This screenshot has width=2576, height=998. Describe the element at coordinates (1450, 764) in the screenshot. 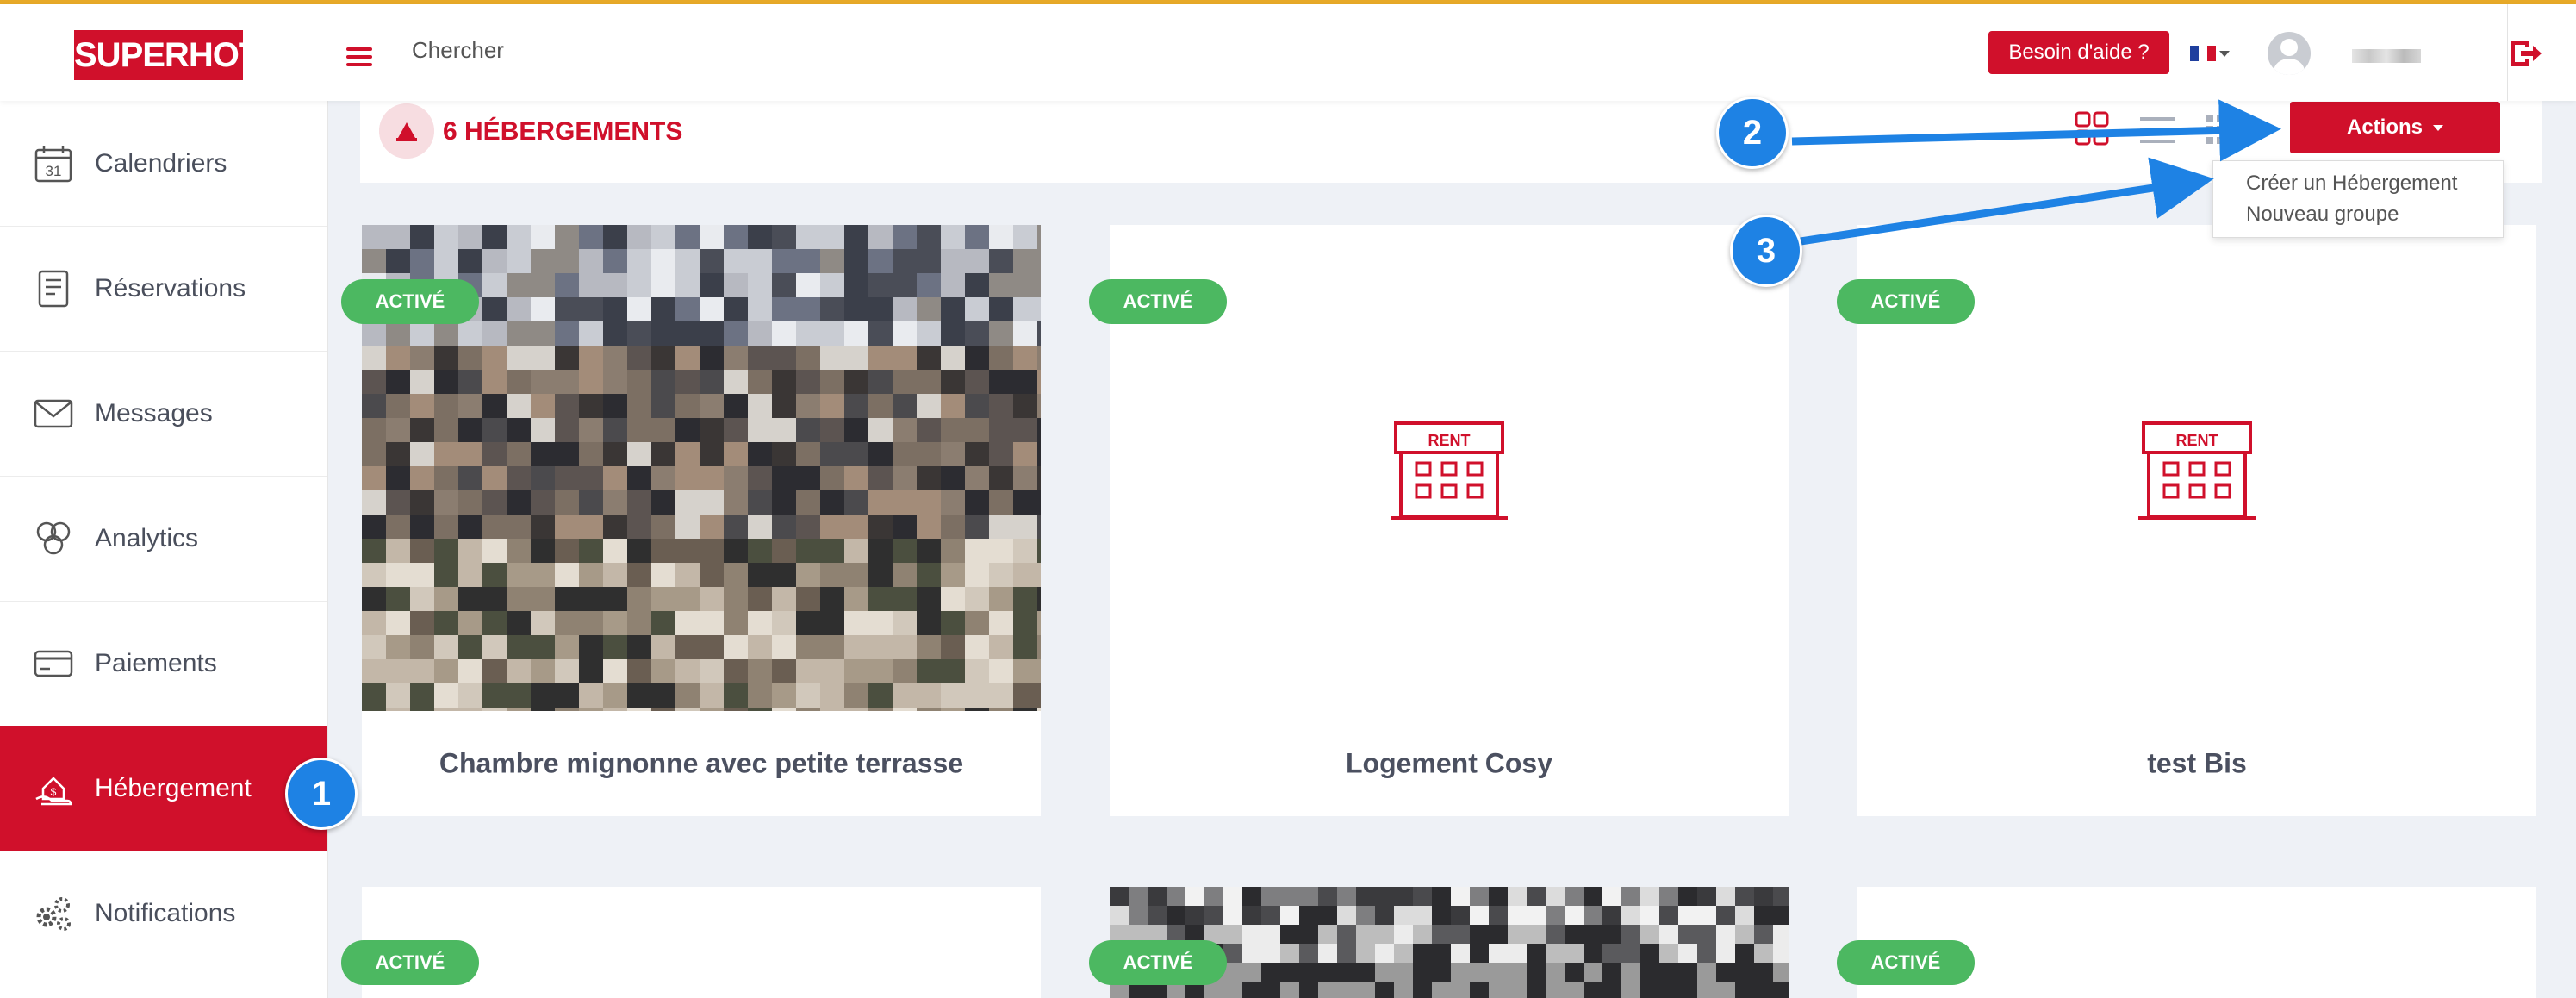

I see `listing-title: Logement Cosy` at that location.